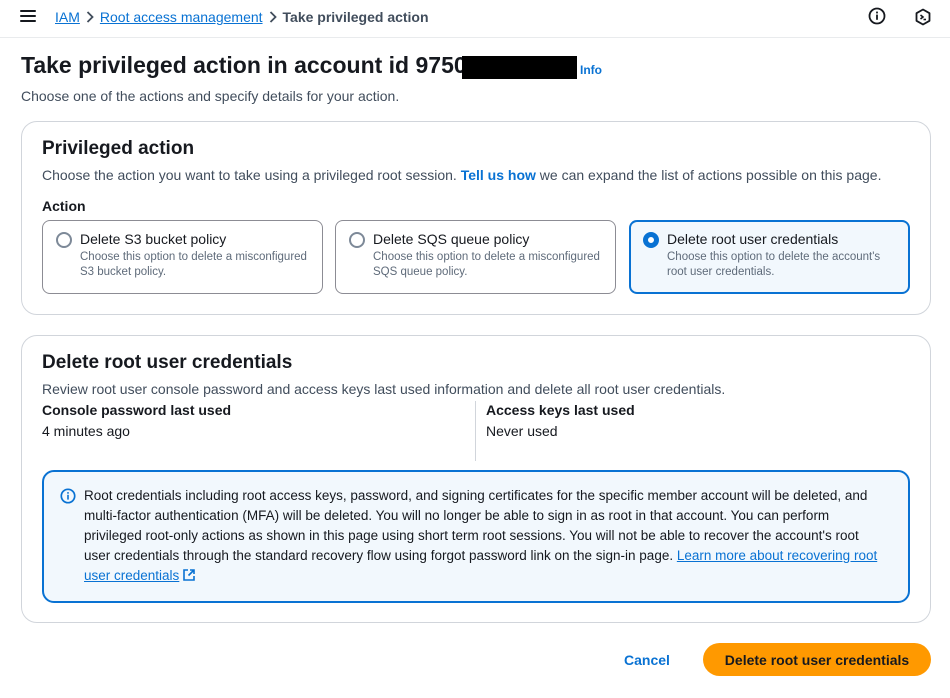 The height and width of the screenshot is (698, 950). I want to click on column-divider, so click(475, 431).